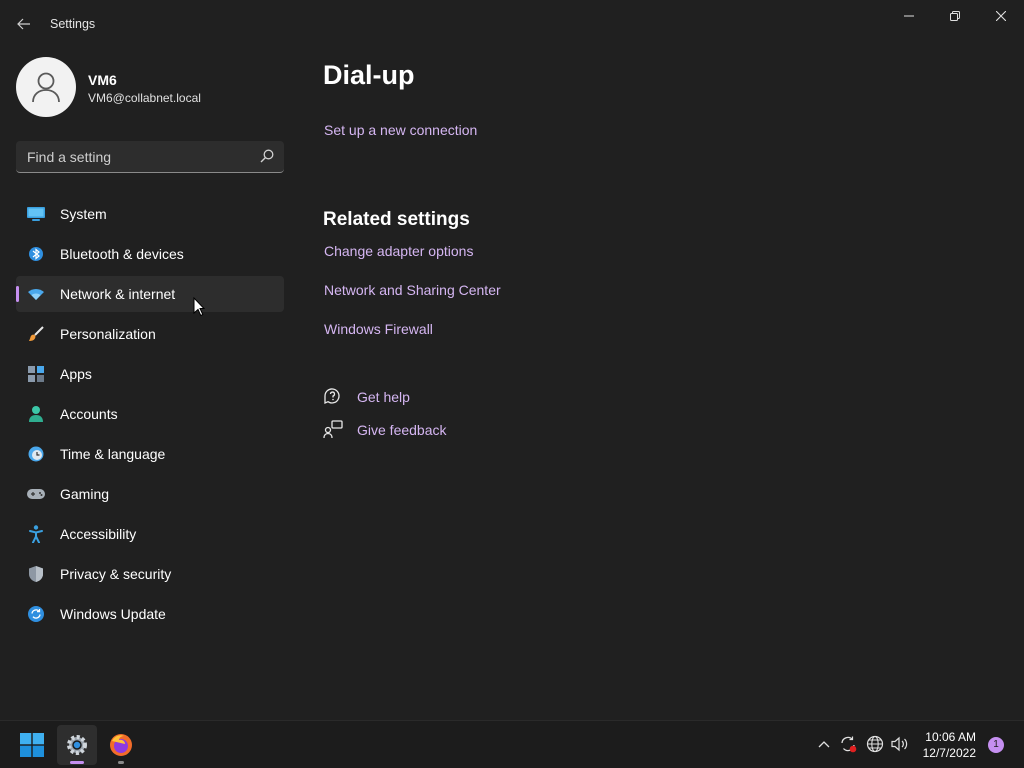  What do you see at coordinates (402, 430) in the screenshot?
I see `give-feedback-link: Give feedback` at bounding box center [402, 430].